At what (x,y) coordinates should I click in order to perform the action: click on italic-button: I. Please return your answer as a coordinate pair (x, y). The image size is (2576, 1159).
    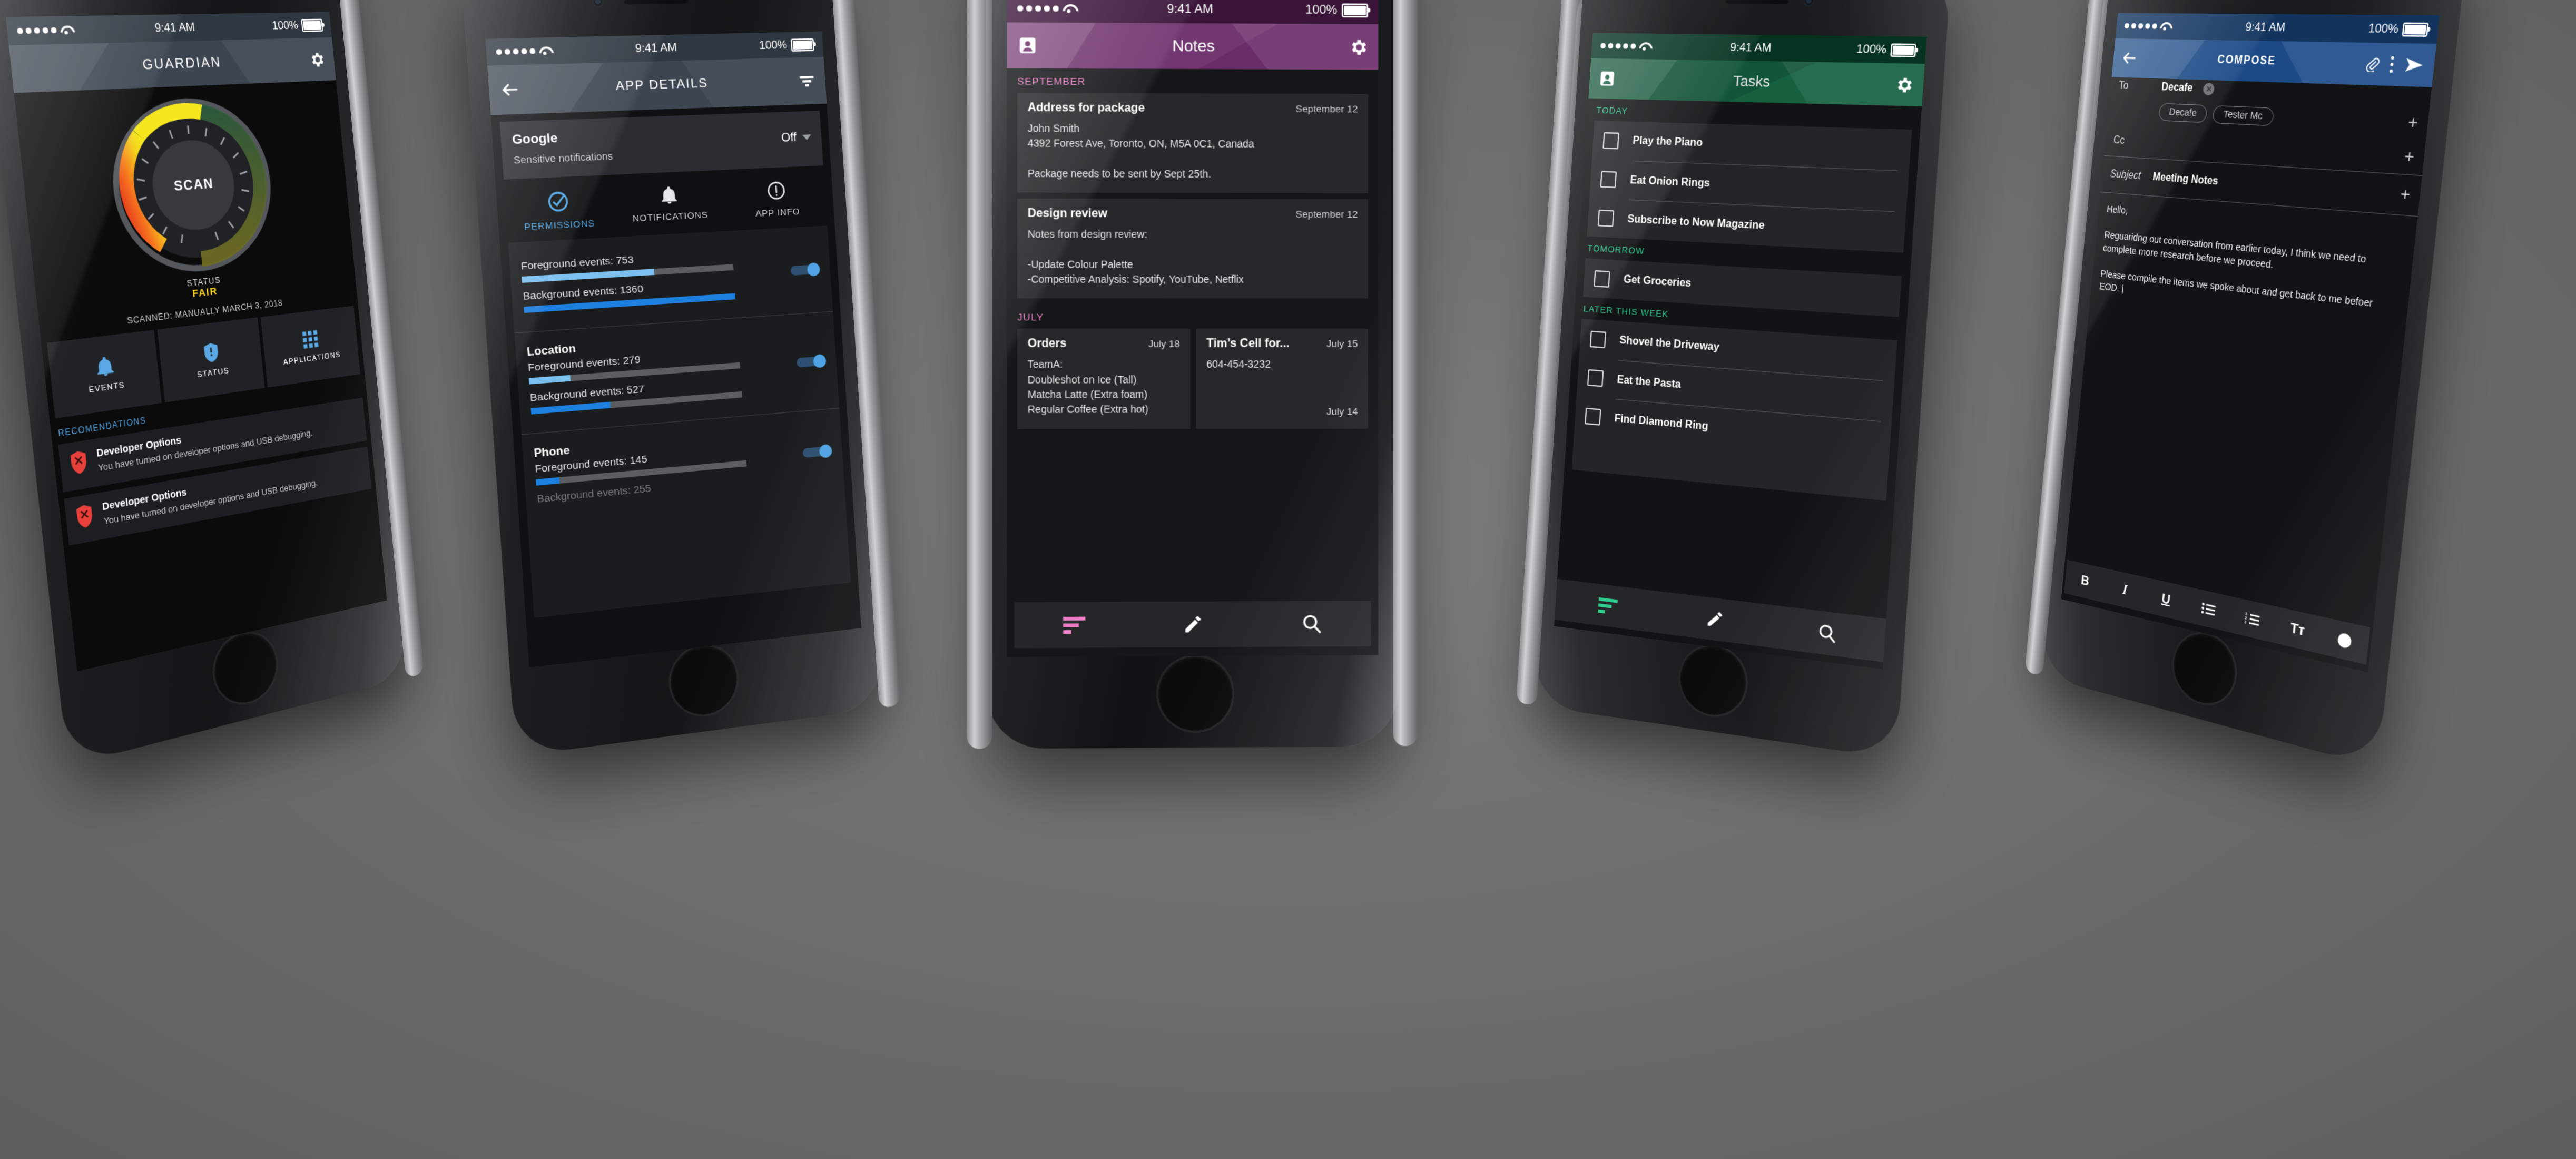
    Looking at the image, I should click on (2125, 590).